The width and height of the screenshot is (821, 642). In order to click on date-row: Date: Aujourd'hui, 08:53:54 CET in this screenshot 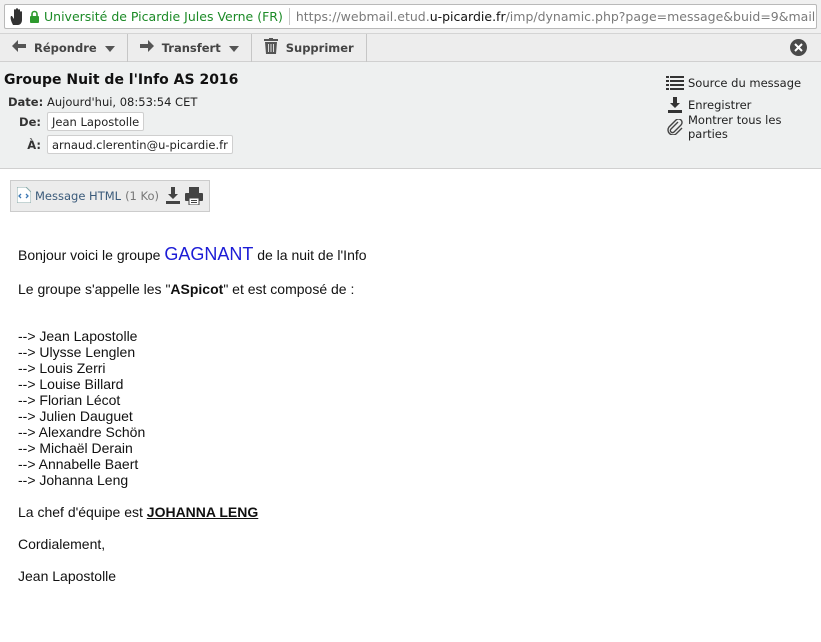, I will do `click(102, 102)`.